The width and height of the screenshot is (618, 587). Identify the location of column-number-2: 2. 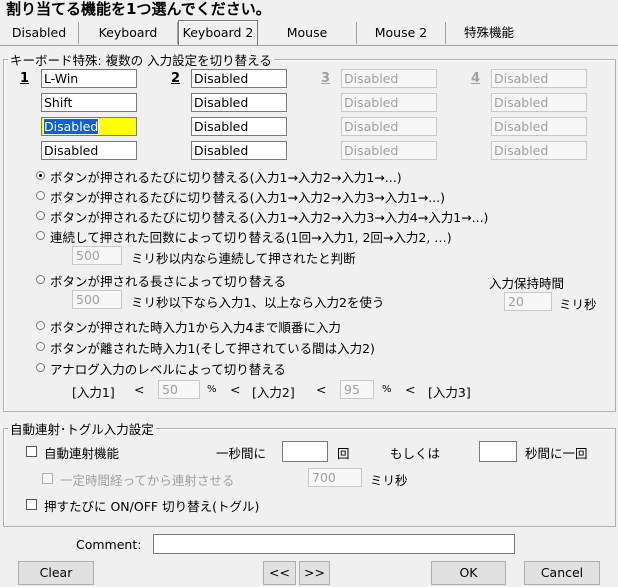
(176, 78).